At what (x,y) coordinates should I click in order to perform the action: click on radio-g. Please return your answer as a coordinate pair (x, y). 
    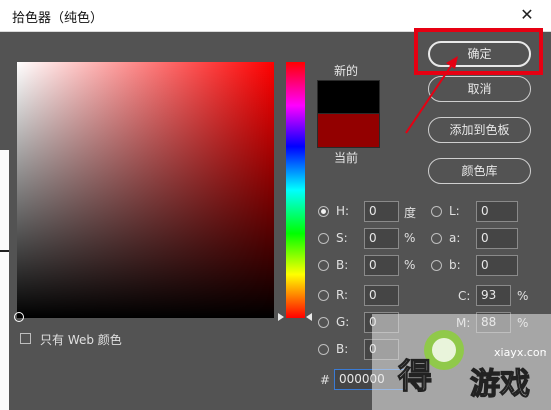
    Looking at the image, I should click on (323, 322).